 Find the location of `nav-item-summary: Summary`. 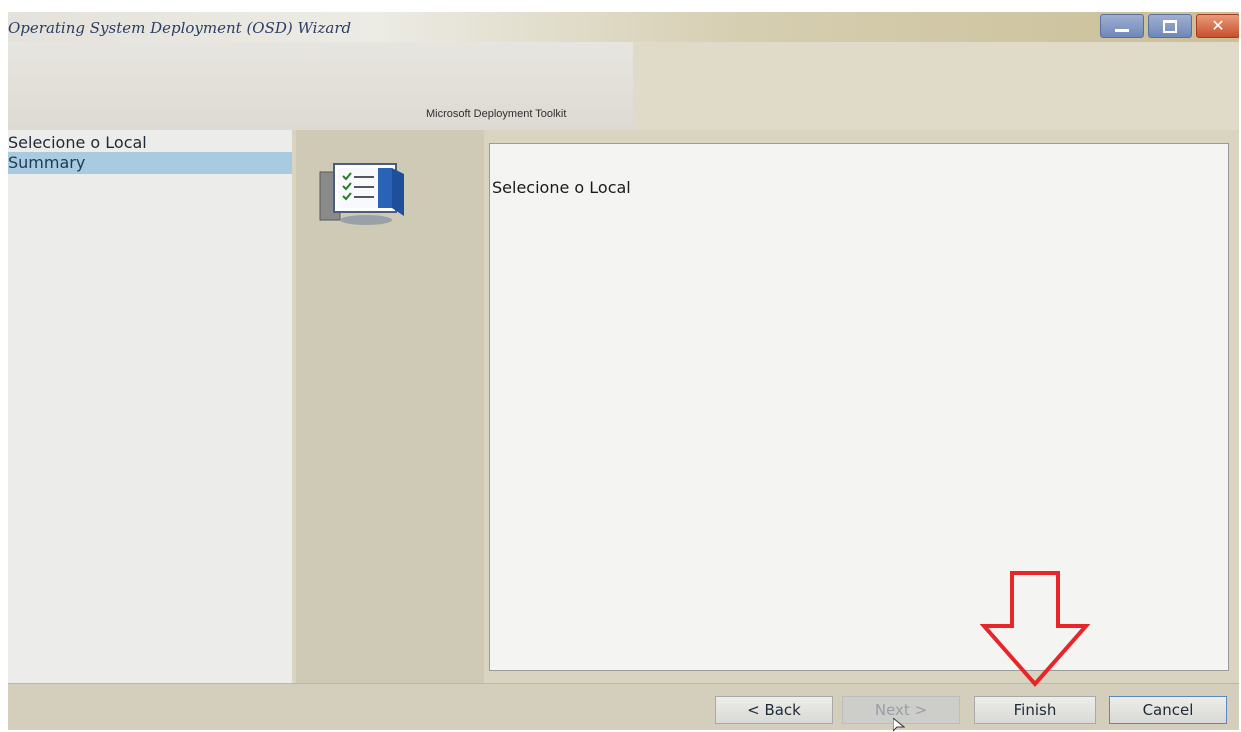

nav-item-summary: Summary is located at coordinates (150, 163).